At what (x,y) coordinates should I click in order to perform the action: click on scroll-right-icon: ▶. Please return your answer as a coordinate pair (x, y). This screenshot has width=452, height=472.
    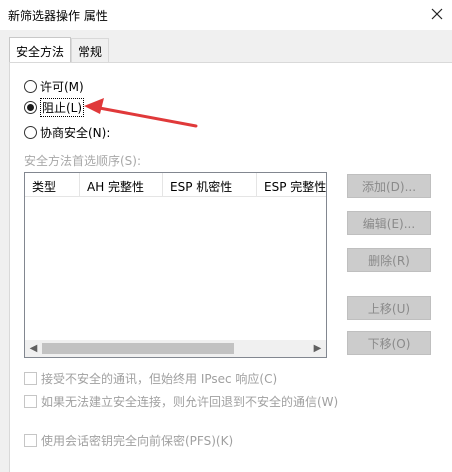
    Looking at the image, I should click on (317, 348).